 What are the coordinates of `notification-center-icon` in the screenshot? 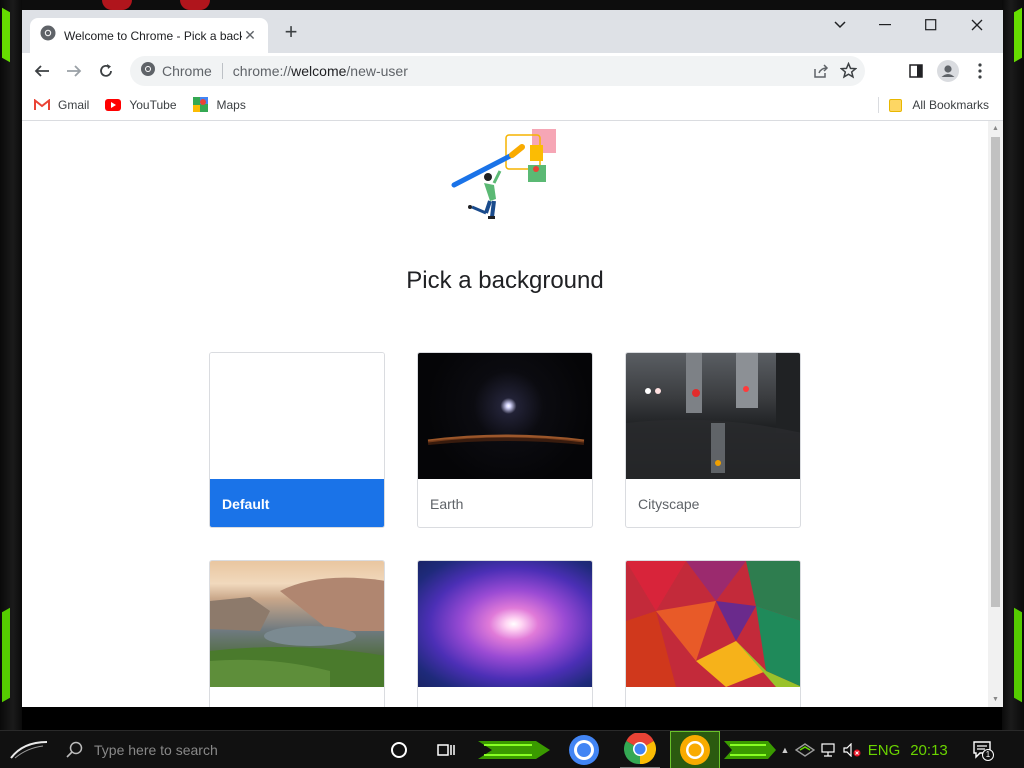 It's located at (983, 749).